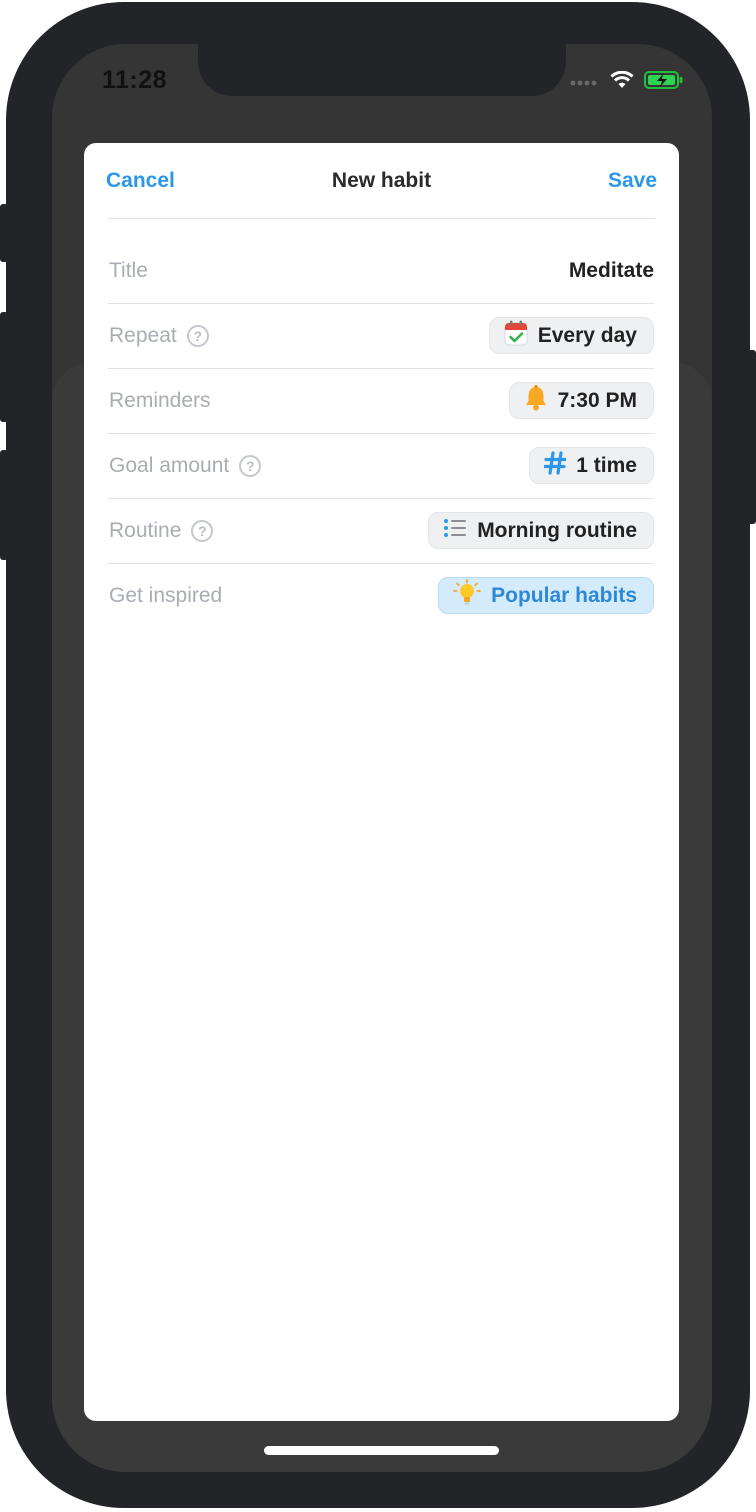  I want to click on reminders-button: 7:30 PM, so click(581, 400).